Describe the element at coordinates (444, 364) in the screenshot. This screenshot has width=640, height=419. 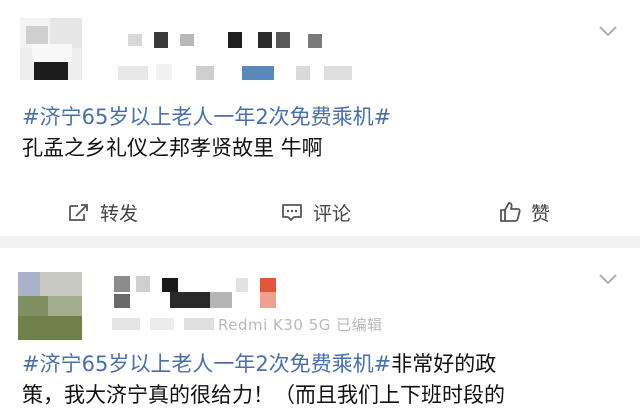
I see `post-text-line-1: 非常好的政` at that location.